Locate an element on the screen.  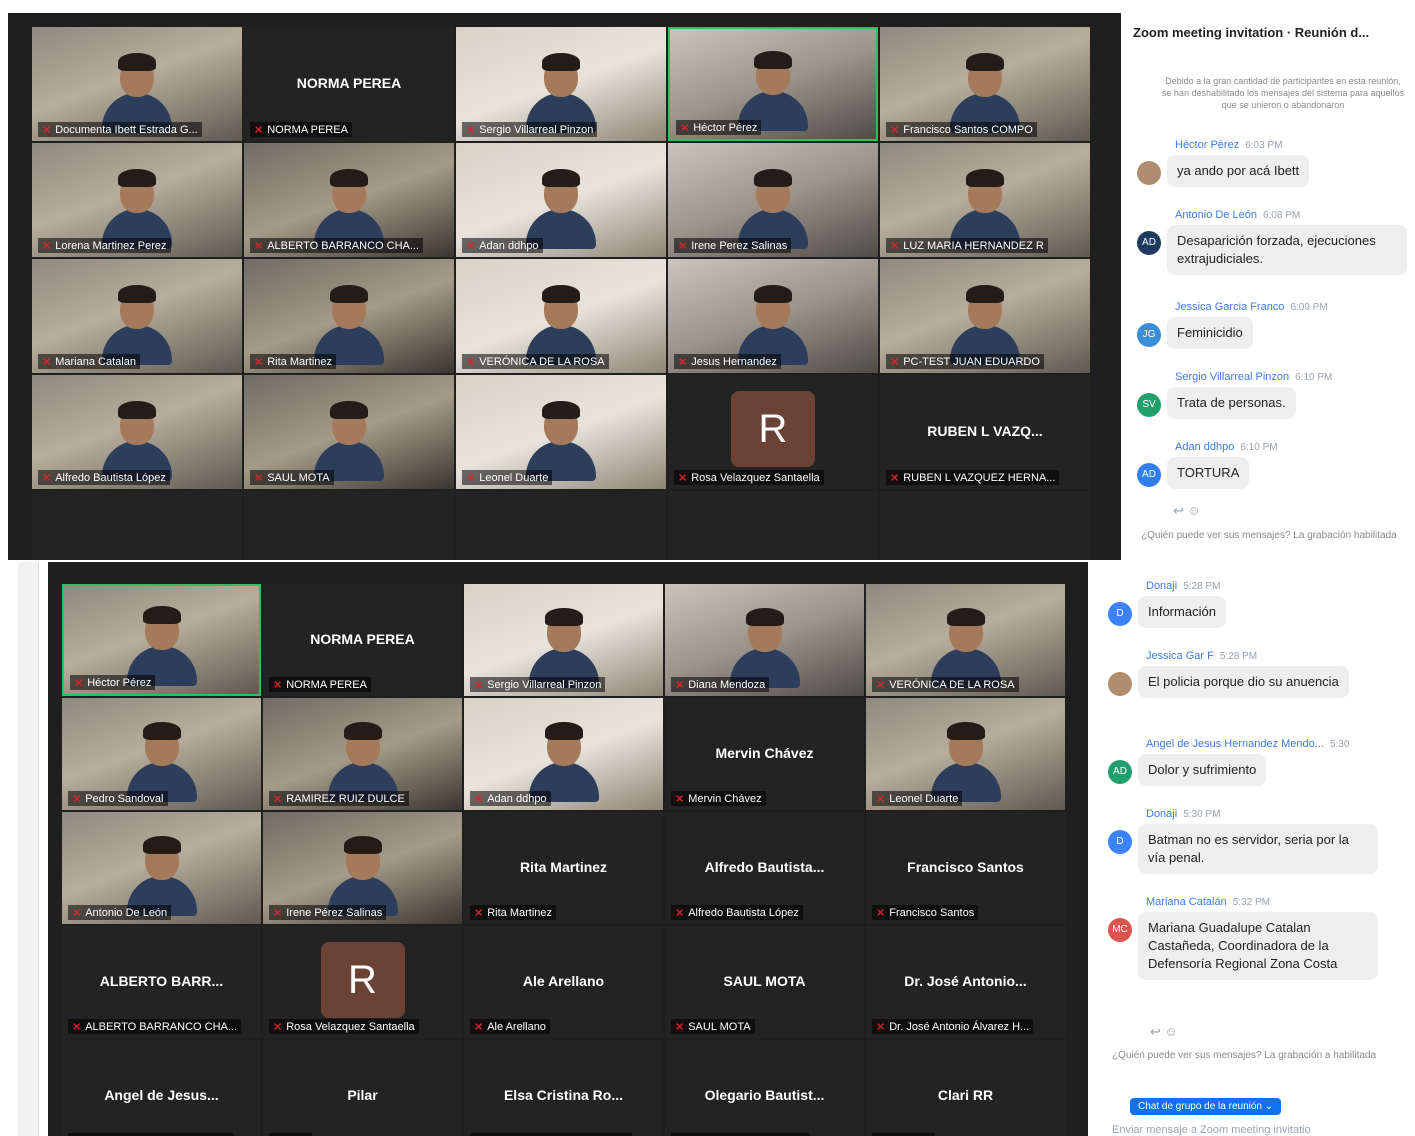
participant-name-tag: ⨯ SAUL MOTA is located at coordinates (292, 477).